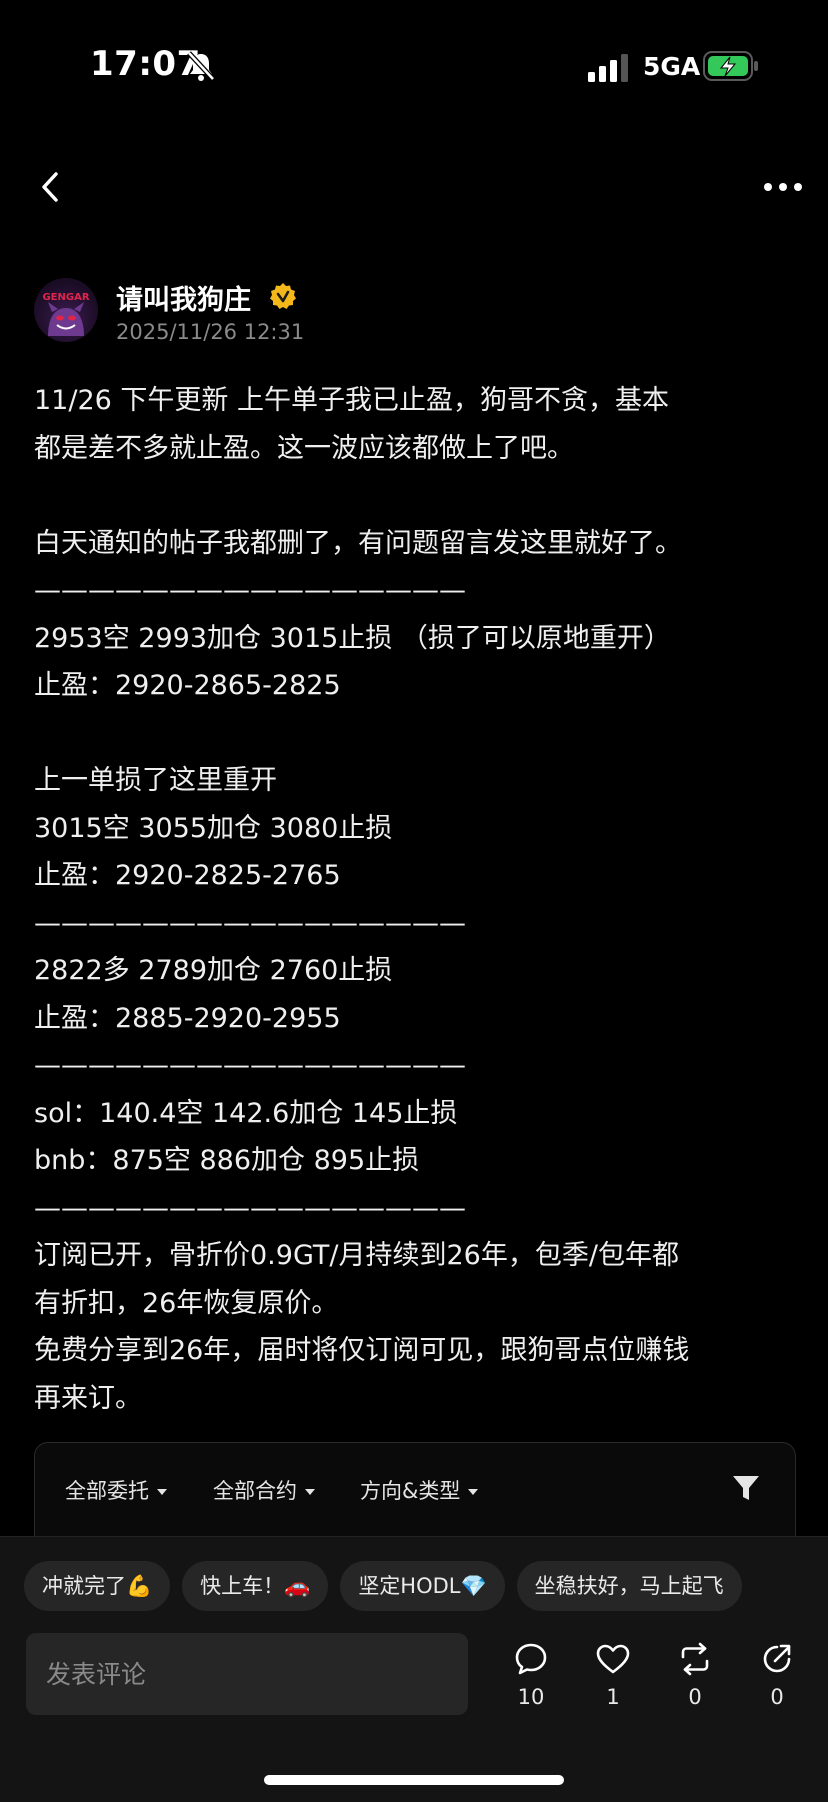 The image size is (828, 1802). Describe the element at coordinates (783, 187) in the screenshot. I see `more-options-icon` at that location.